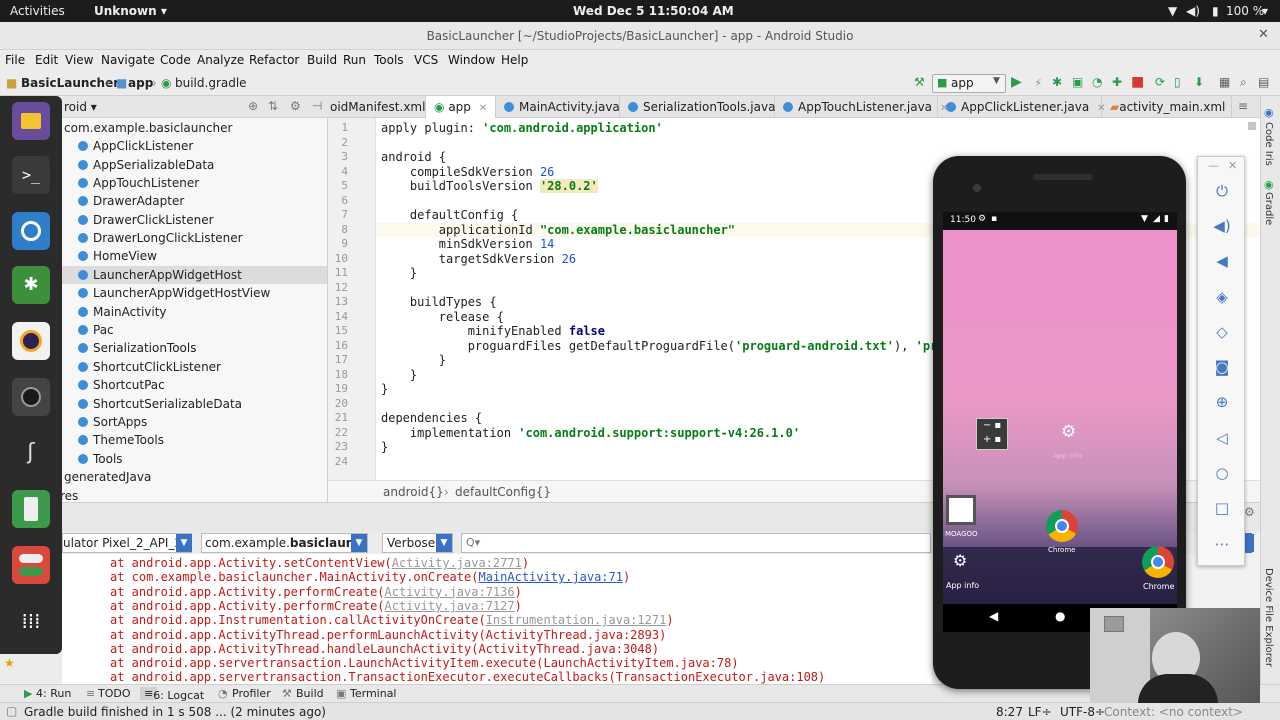  Describe the element at coordinates (1167, 107) in the screenshot. I see `tab-activity-main-xml: ▰activity_main.xml` at that location.